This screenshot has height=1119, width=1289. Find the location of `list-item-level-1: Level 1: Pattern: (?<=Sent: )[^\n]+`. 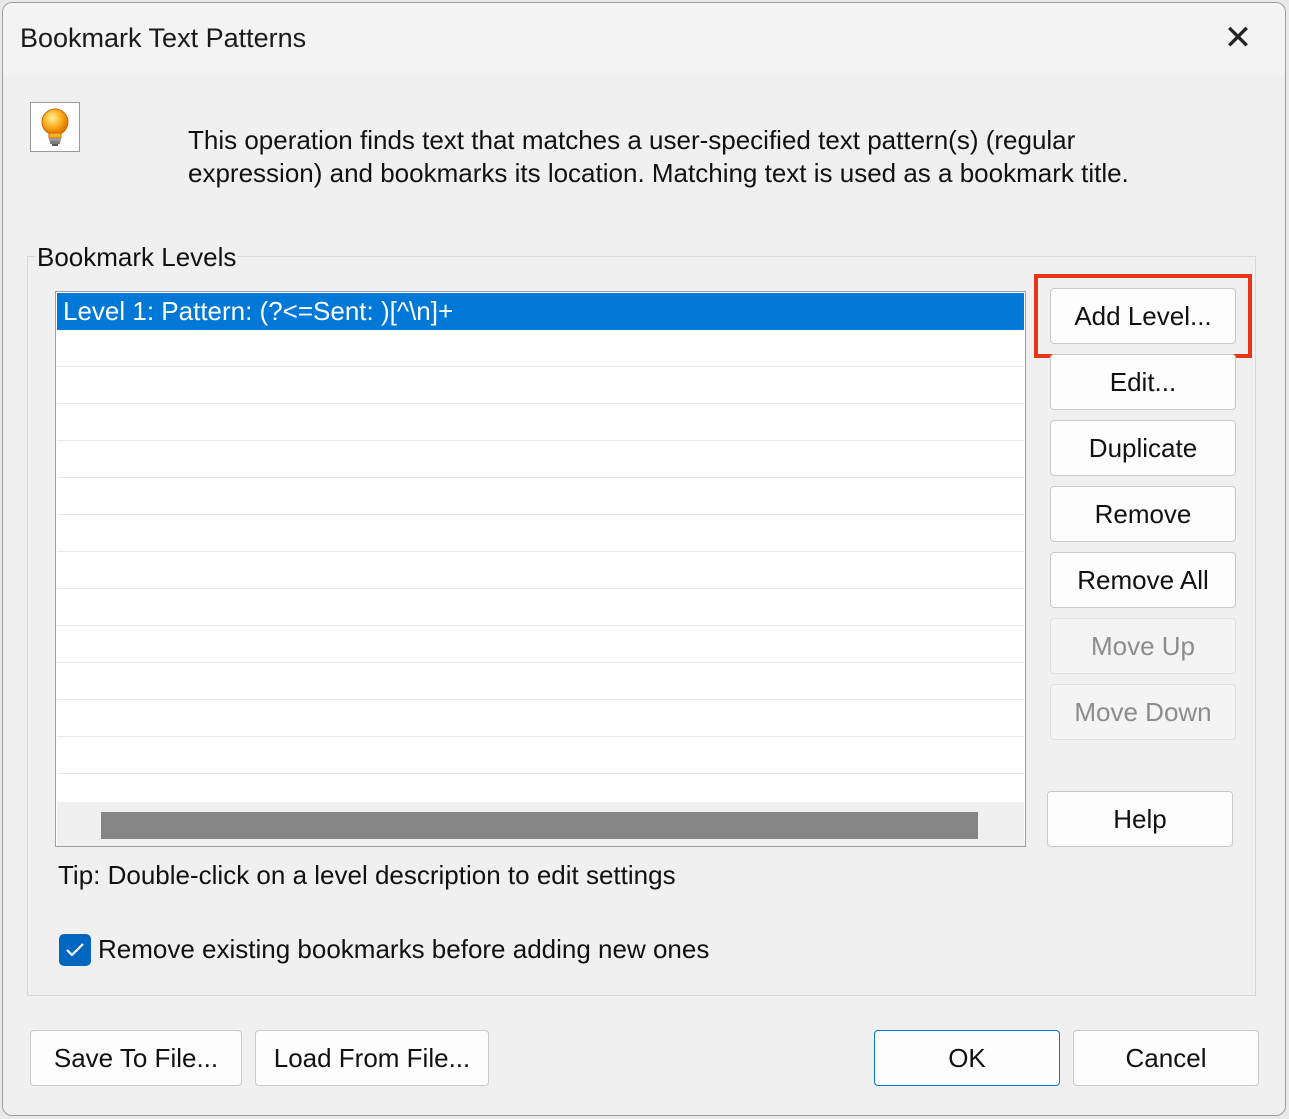

list-item-level-1: Level 1: Pattern: (?<=Sent: )[^\n]+ is located at coordinates (540, 311).